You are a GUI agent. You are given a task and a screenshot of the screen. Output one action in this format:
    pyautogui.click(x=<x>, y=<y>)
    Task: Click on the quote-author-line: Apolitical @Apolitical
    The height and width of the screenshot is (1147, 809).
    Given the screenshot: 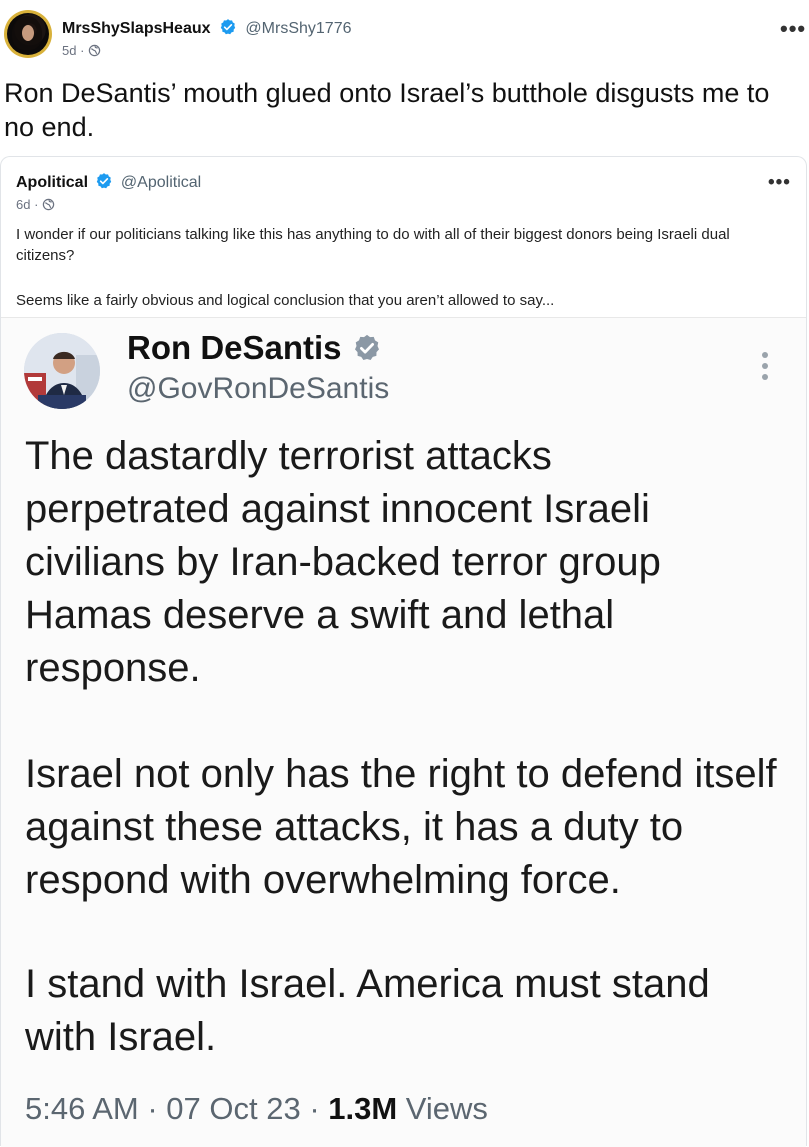 What is the action you would take?
    pyautogui.click(x=108, y=182)
    